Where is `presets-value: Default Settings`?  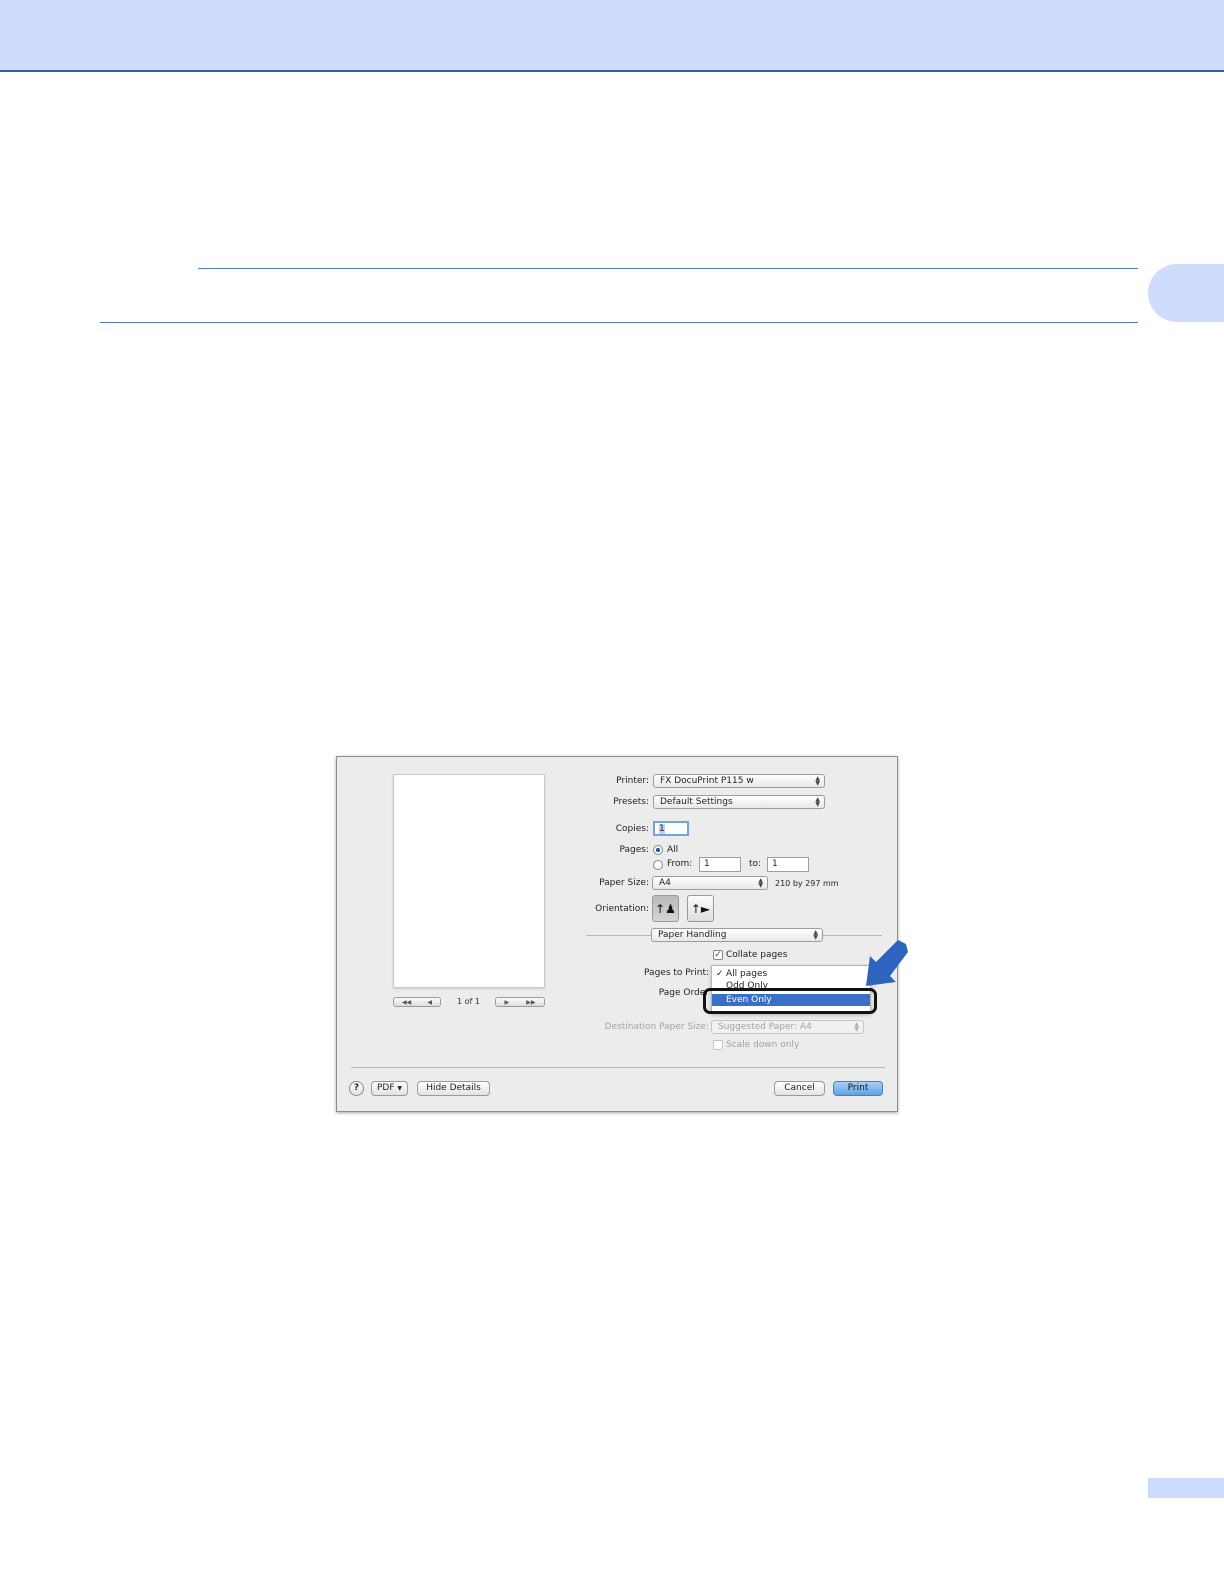
presets-value: Default Settings is located at coordinates (696, 802).